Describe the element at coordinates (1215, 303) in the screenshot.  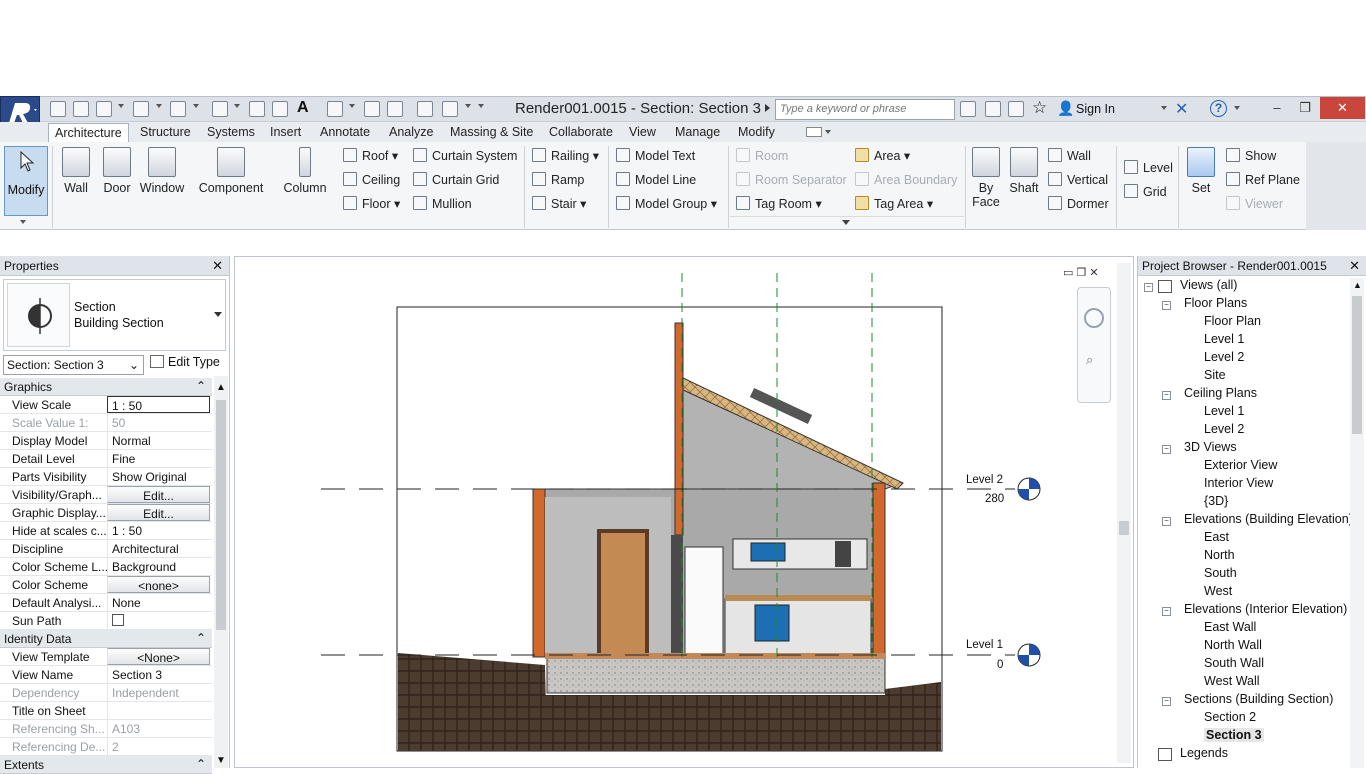
I see `browser-node-floor-plans: Floor Plans` at that location.